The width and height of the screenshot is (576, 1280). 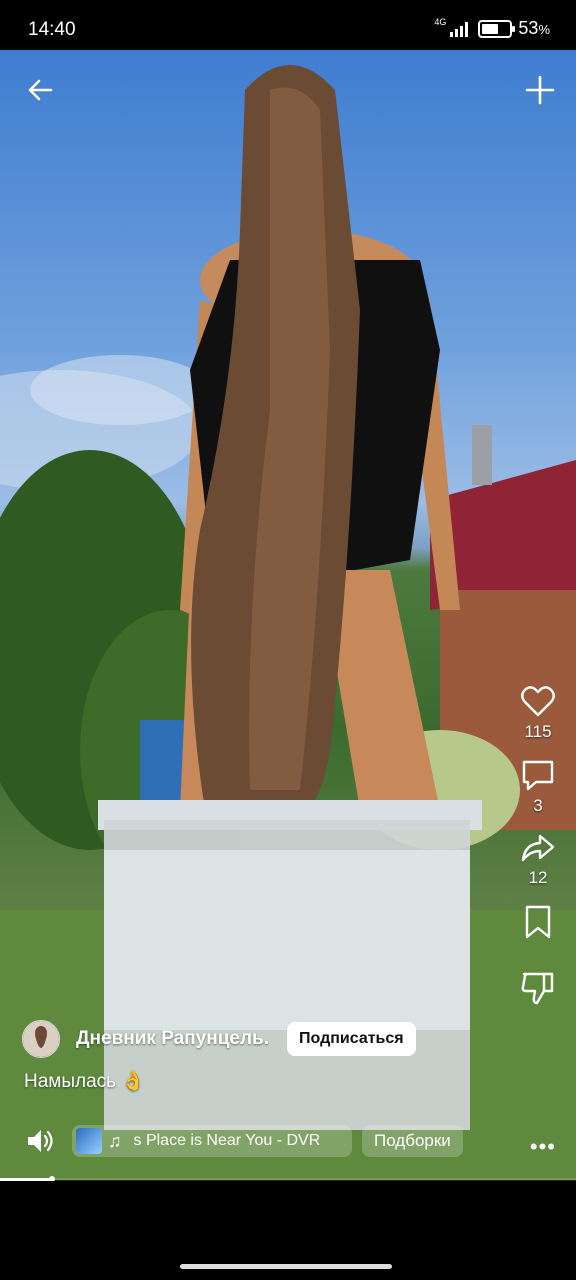 What do you see at coordinates (538, 805) in the screenshot?
I see `comment-count: 3` at bounding box center [538, 805].